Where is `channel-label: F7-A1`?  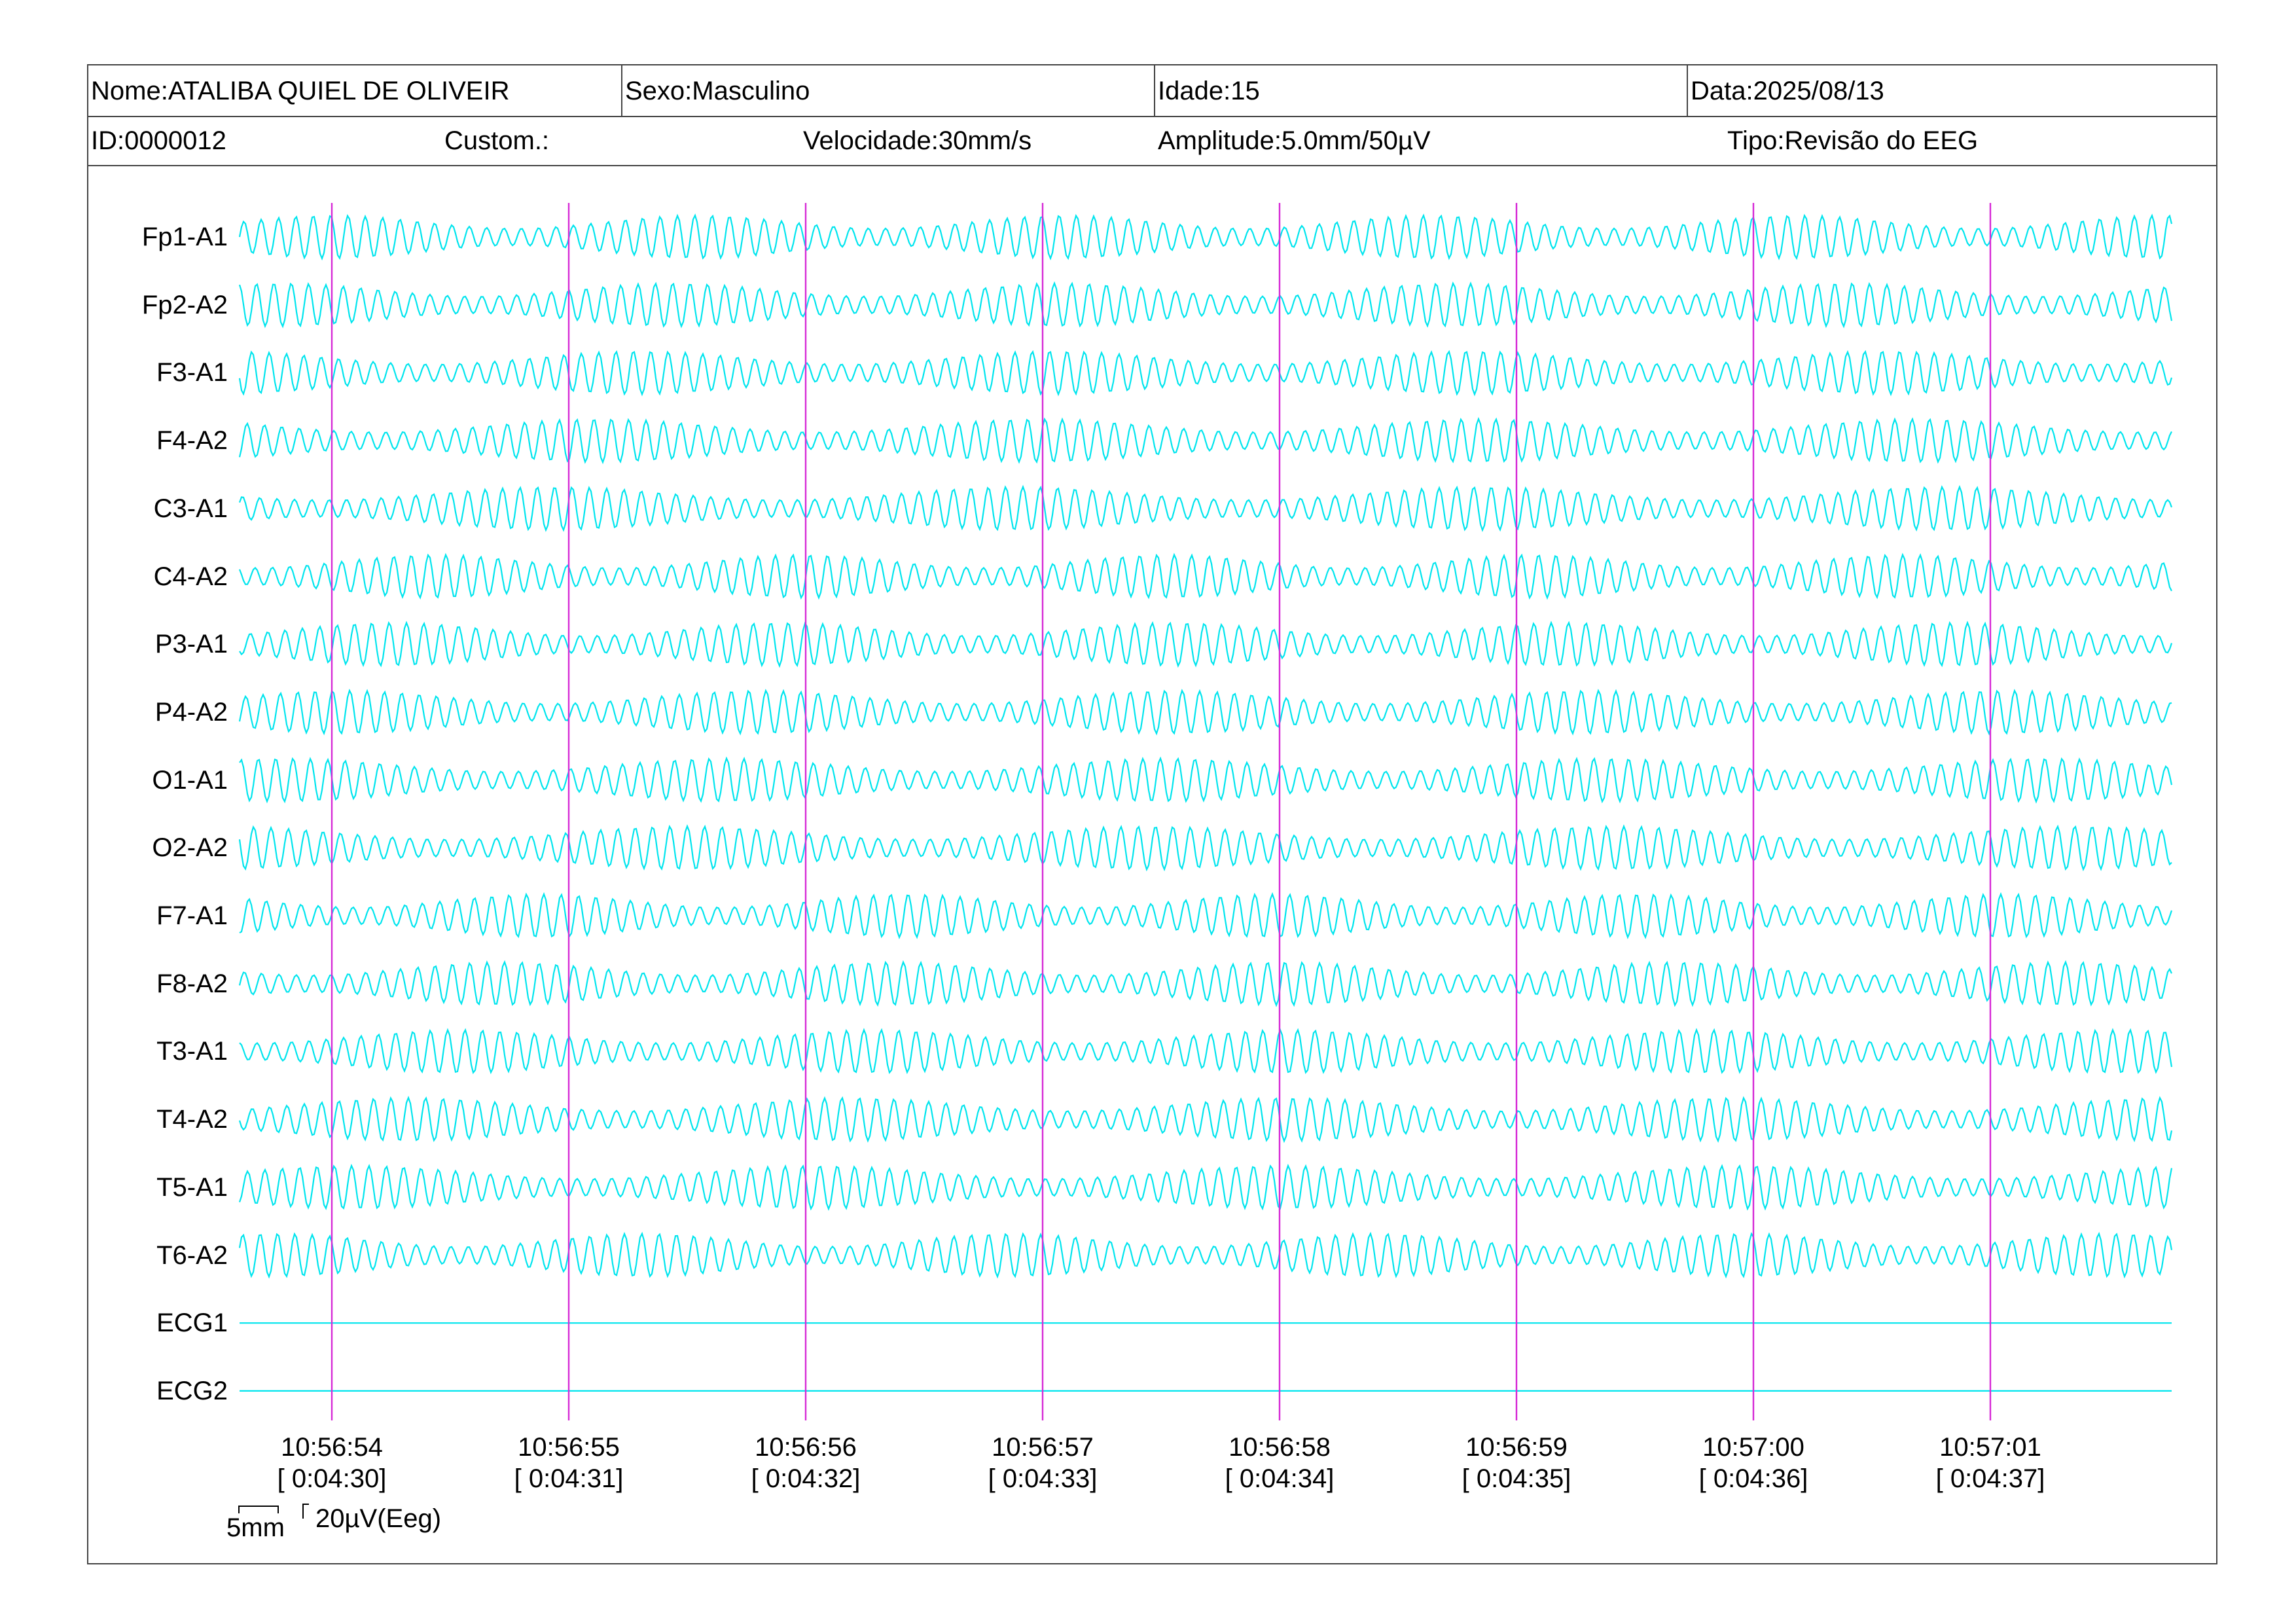
channel-label: F7-A1 is located at coordinates (192, 915).